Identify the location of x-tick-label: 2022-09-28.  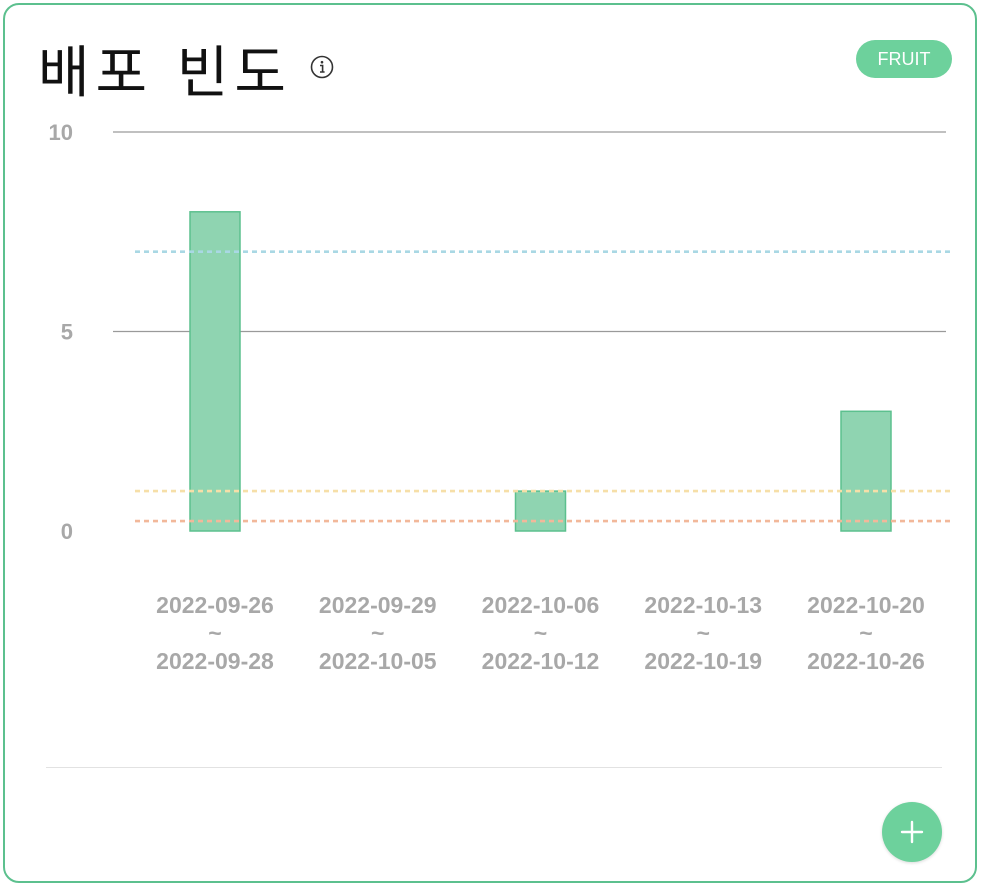
(215, 661).